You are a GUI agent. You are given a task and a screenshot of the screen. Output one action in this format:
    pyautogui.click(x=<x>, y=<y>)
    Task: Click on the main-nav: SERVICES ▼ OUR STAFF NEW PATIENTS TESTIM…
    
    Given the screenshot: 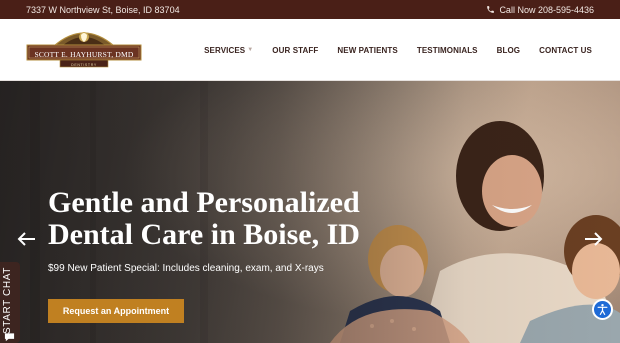 What is the action you would take?
    pyautogui.click(x=398, y=50)
    